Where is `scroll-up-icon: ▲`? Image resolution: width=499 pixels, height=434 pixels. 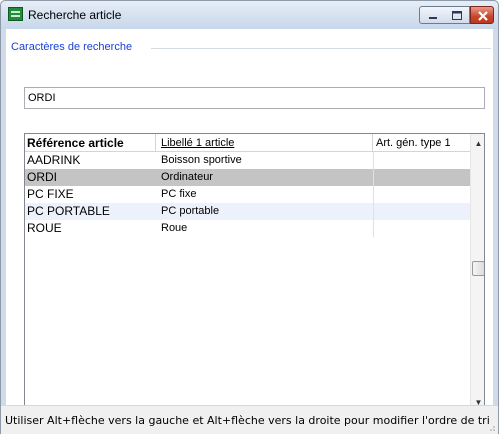
scroll-up-icon: ▲ is located at coordinates (477, 143).